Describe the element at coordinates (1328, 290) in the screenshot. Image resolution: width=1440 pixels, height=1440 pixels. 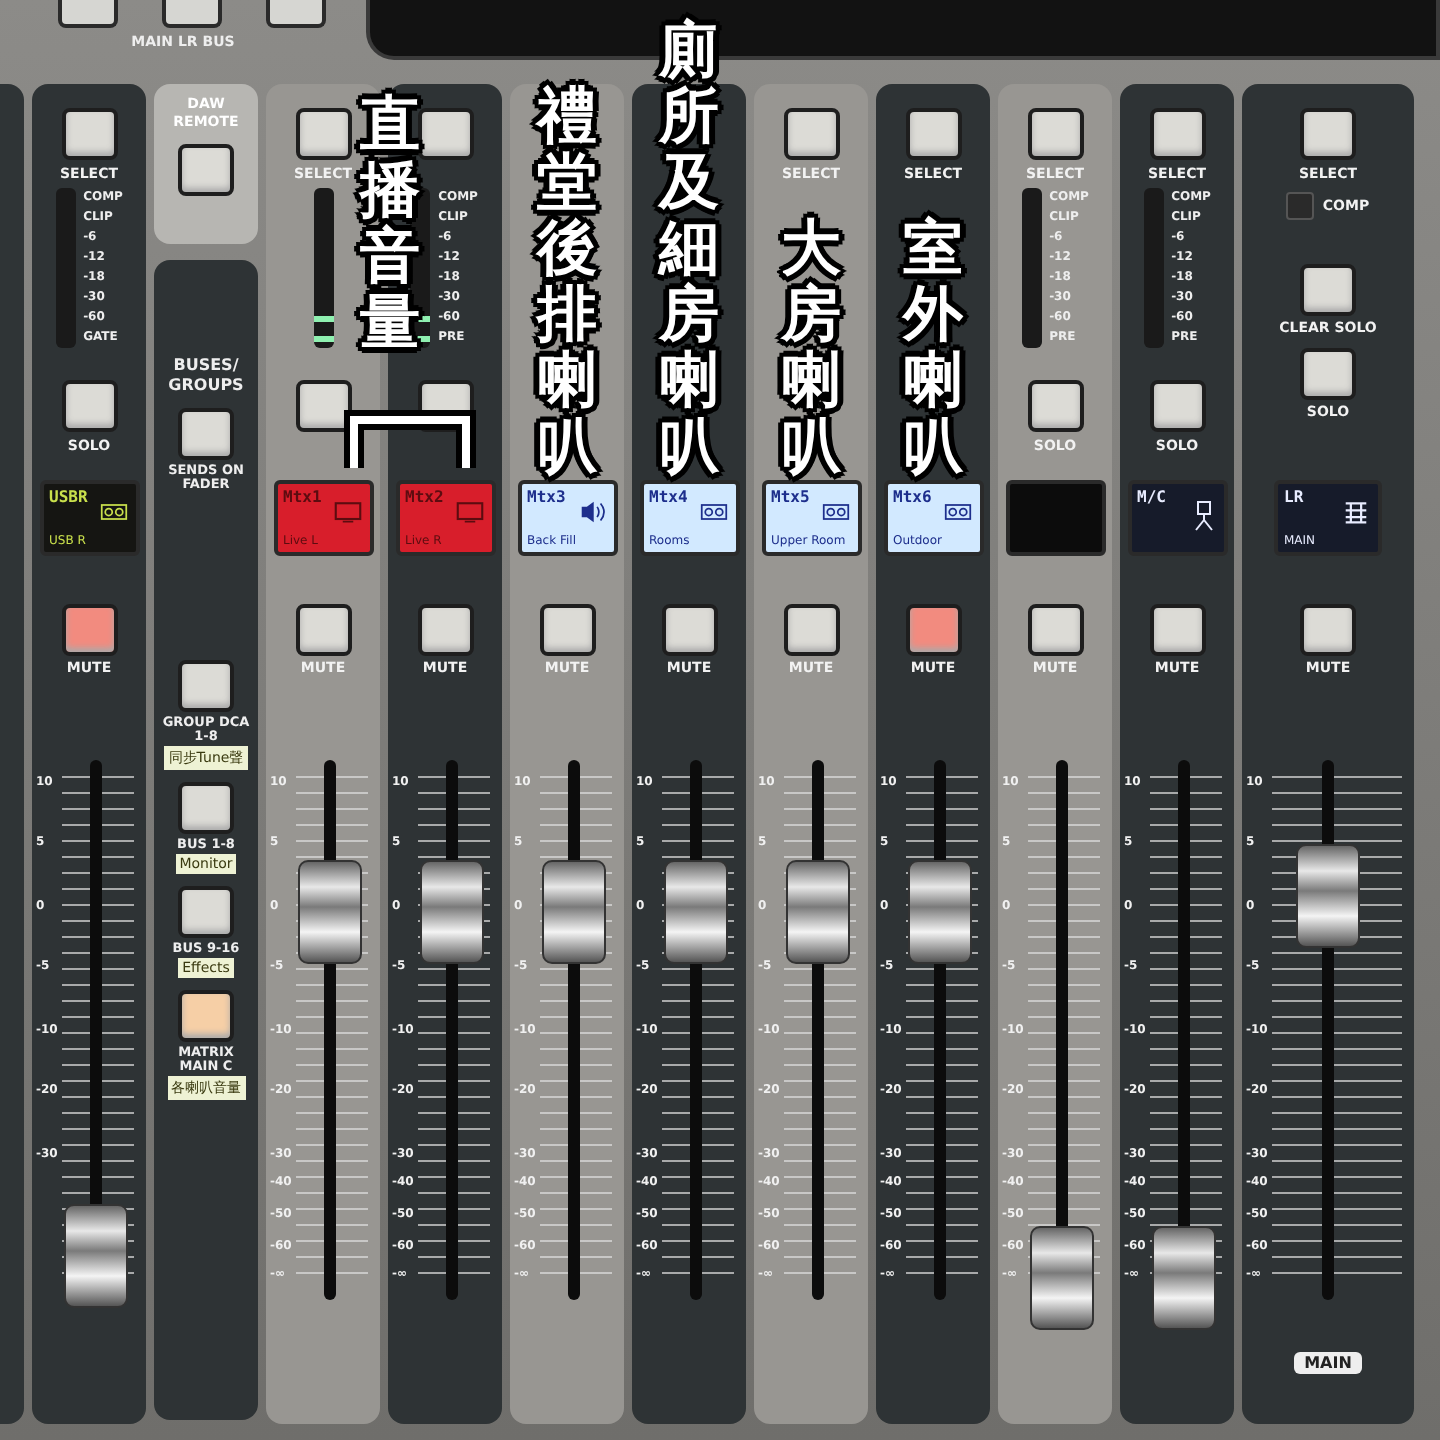
I see `clear-solo-button` at that location.